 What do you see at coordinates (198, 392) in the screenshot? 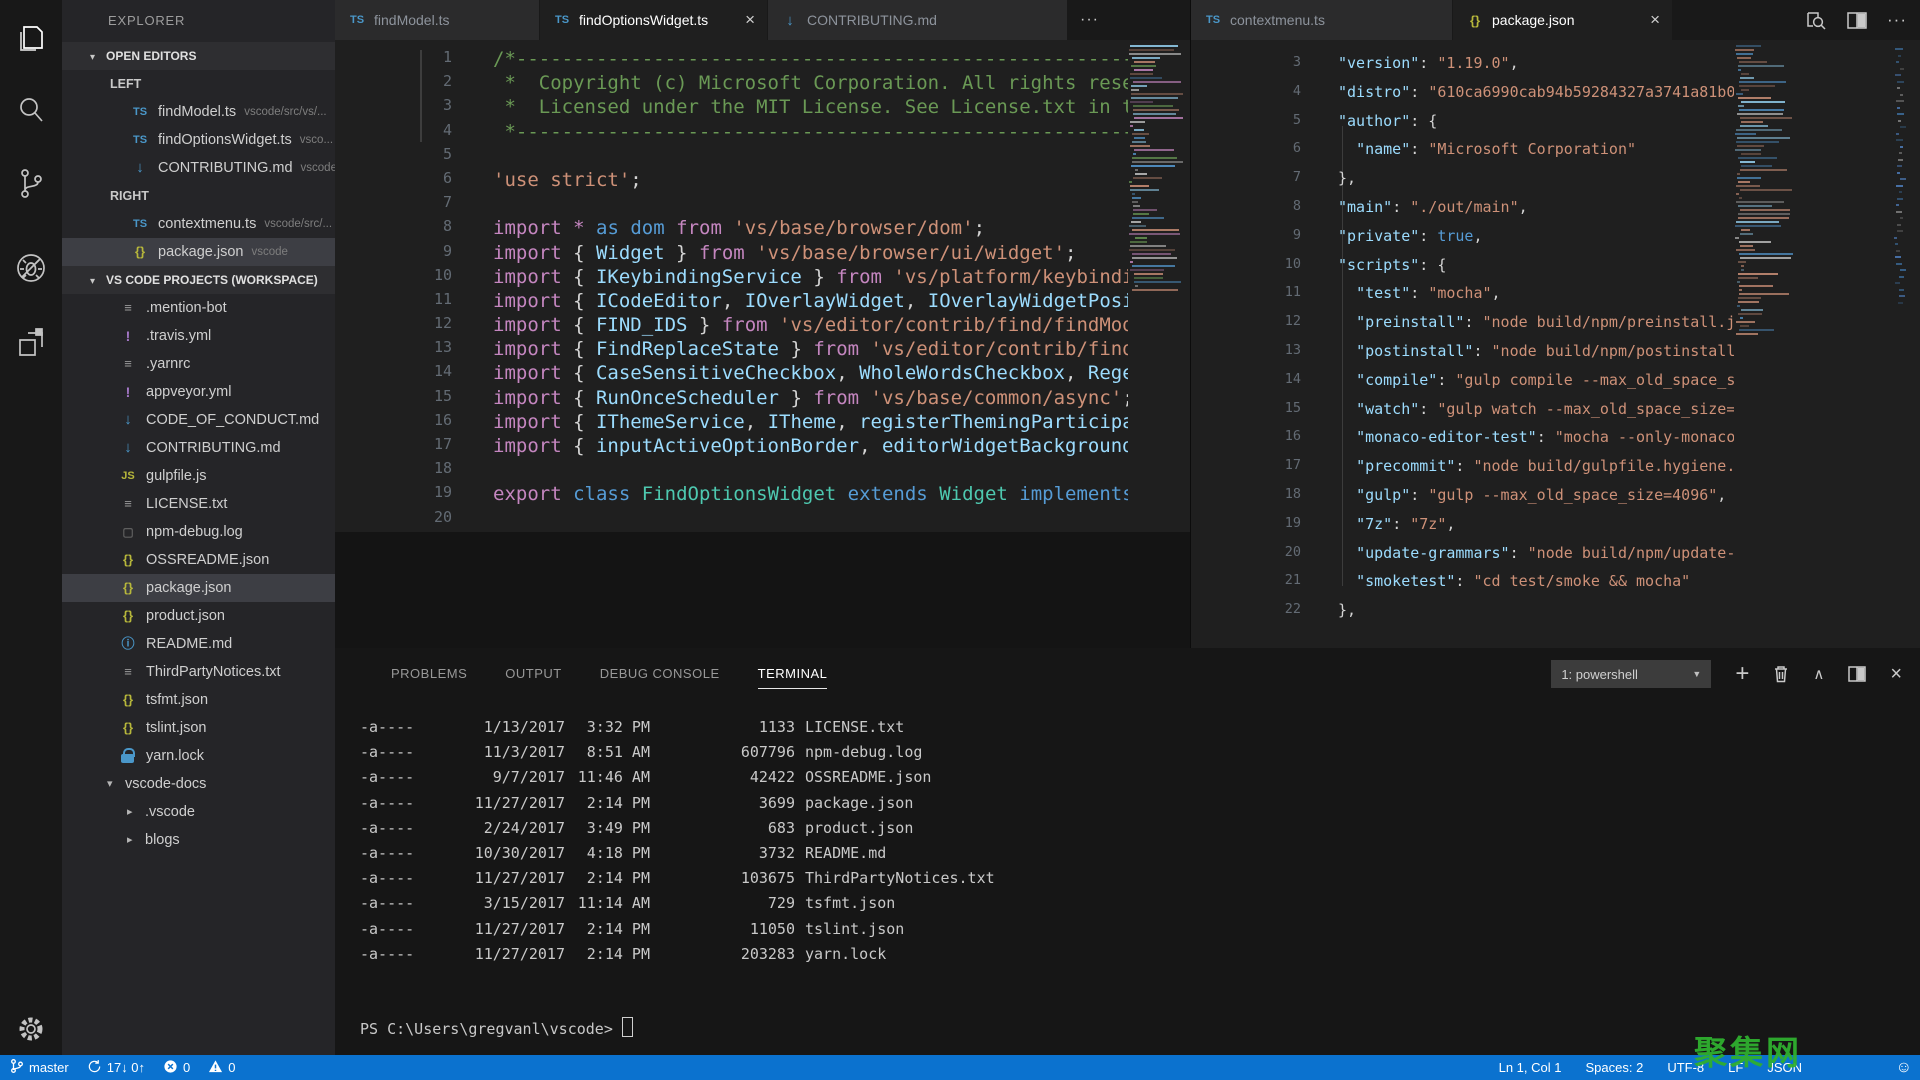
I see `tree-file: ! appveyor.yml` at bounding box center [198, 392].